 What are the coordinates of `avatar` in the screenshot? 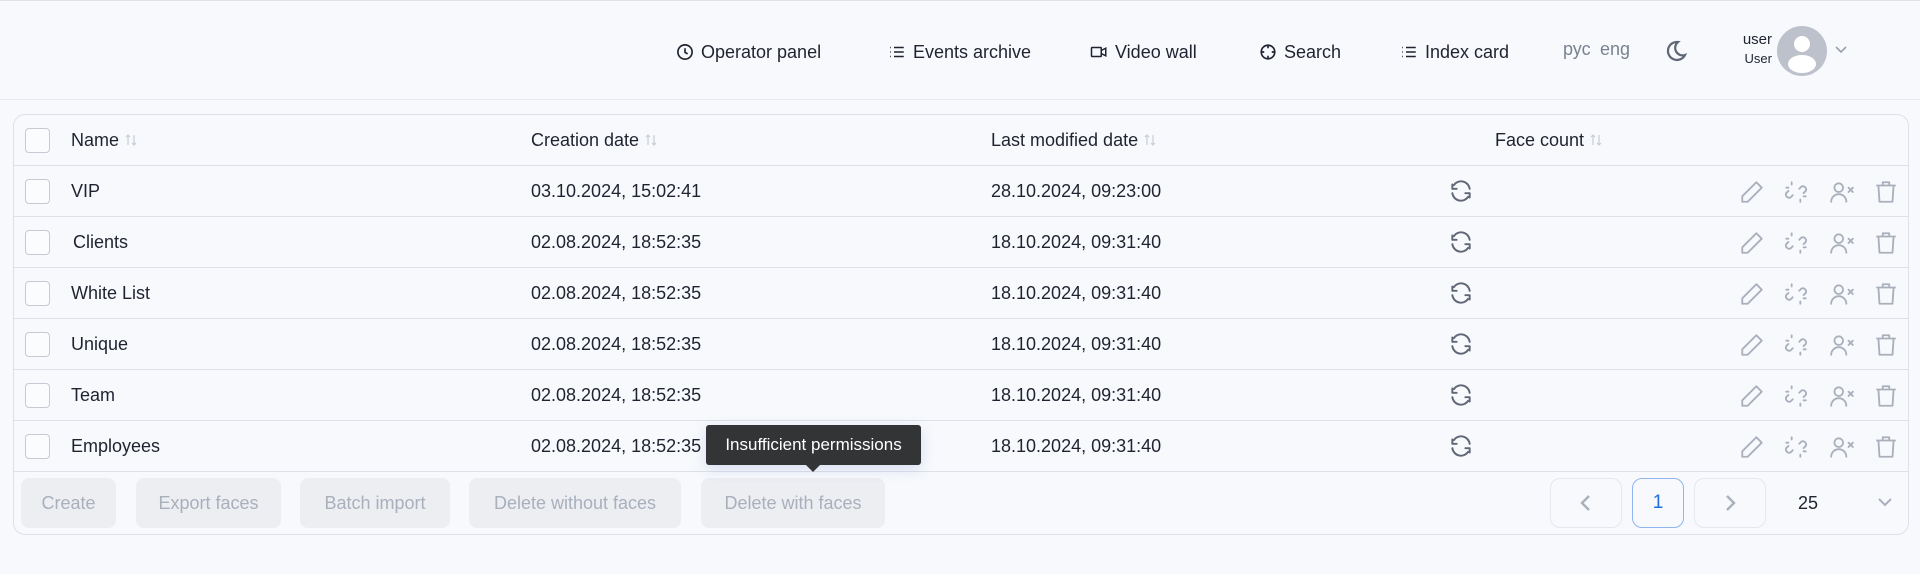 It's located at (1802, 51).